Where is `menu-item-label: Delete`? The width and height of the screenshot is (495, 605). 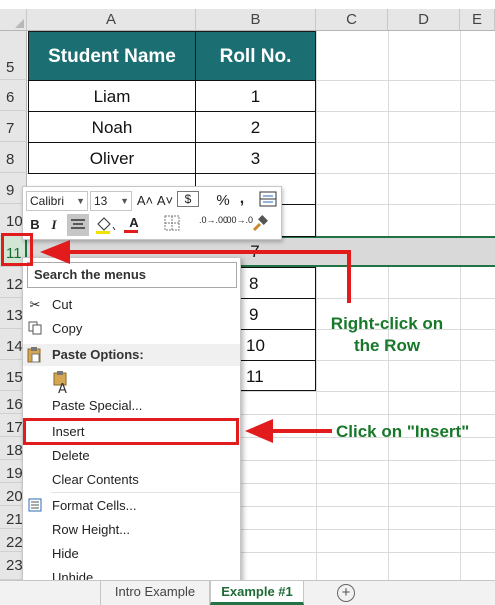 menu-item-label: Delete is located at coordinates (71, 455).